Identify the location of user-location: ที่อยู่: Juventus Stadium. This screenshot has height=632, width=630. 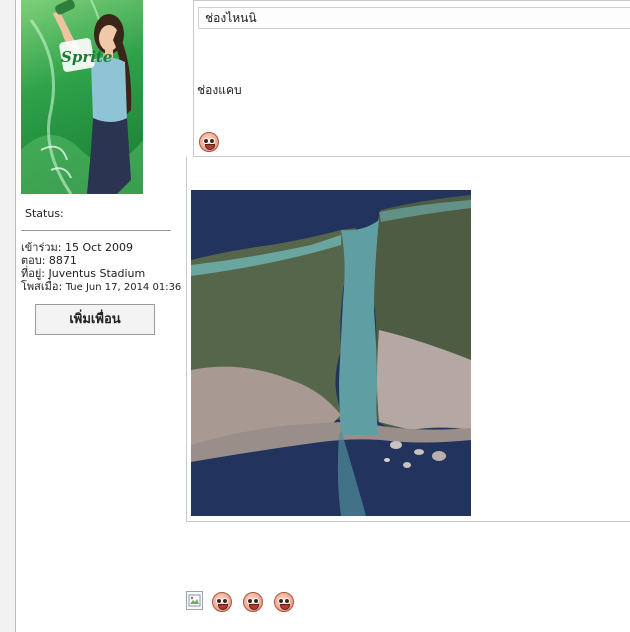
(83, 273).